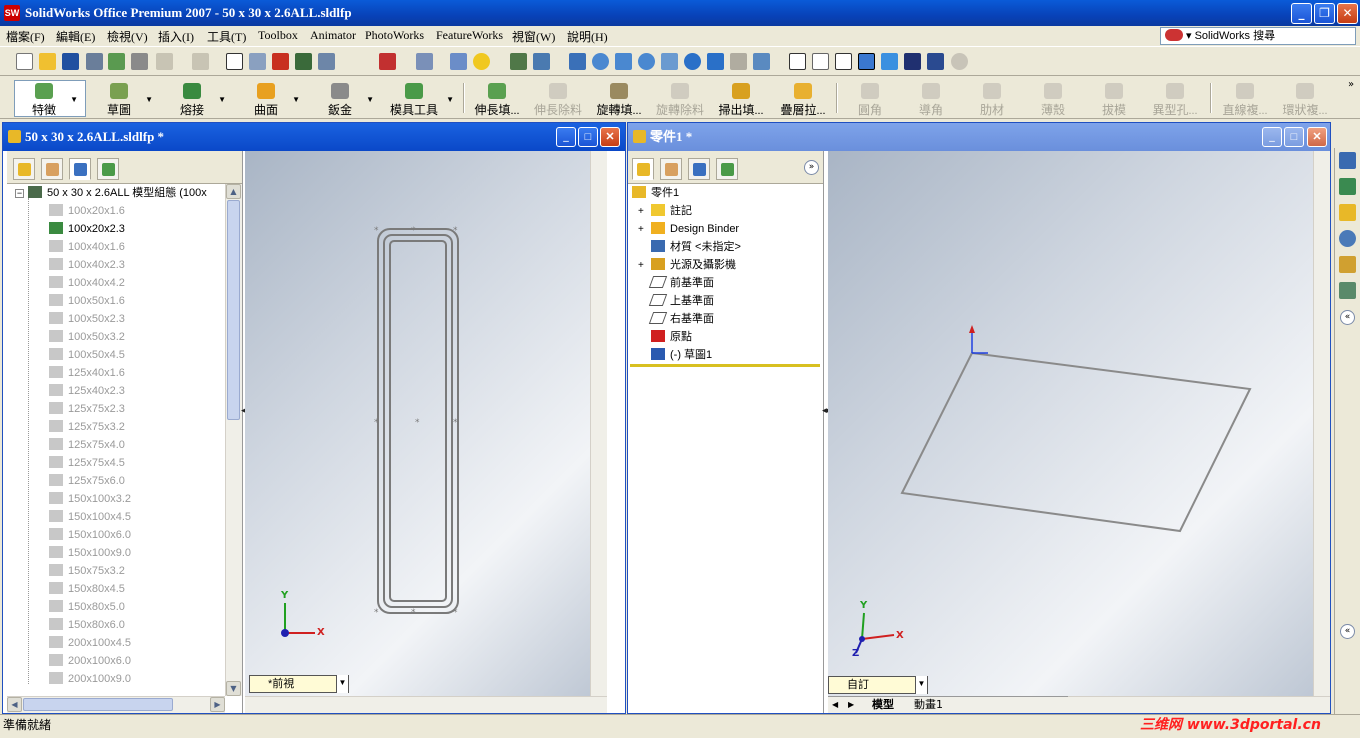 The height and width of the screenshot is (738, 1360). I want to click on new-document-icon, so click(24, 61).